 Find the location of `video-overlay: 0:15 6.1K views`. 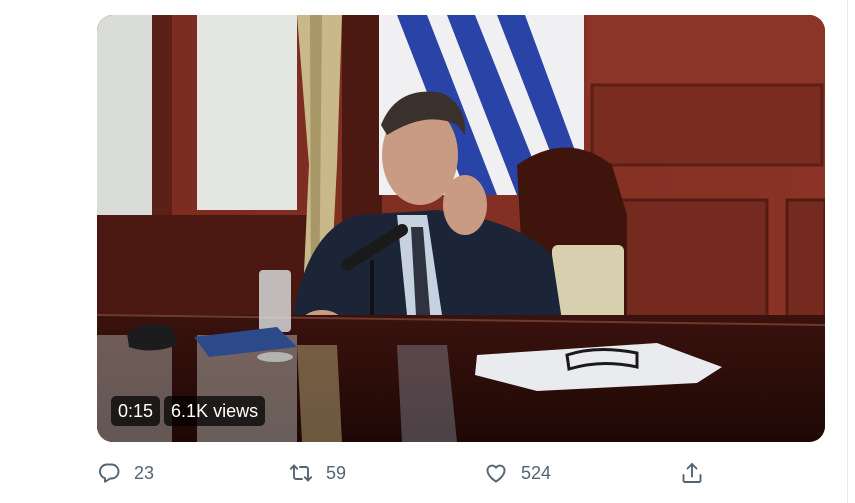

video-overlay: 0:15 6.1K views is located at coordinates (188, 411).